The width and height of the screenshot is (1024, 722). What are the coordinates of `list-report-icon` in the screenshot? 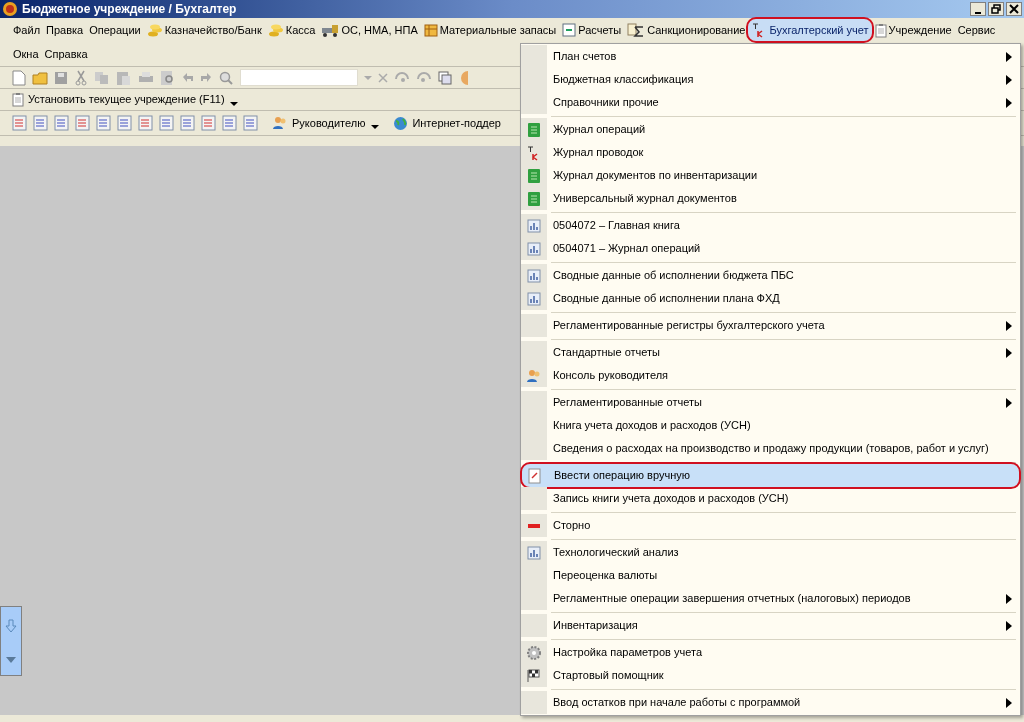 It's located at (146, 123).